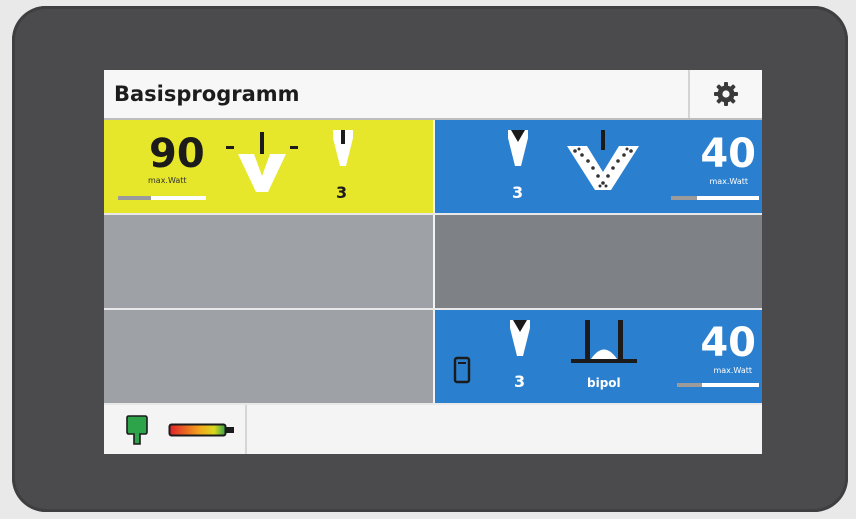  Describe the element at coordinates (433, 429) in the screenshot. I see `status-footer` at that location.